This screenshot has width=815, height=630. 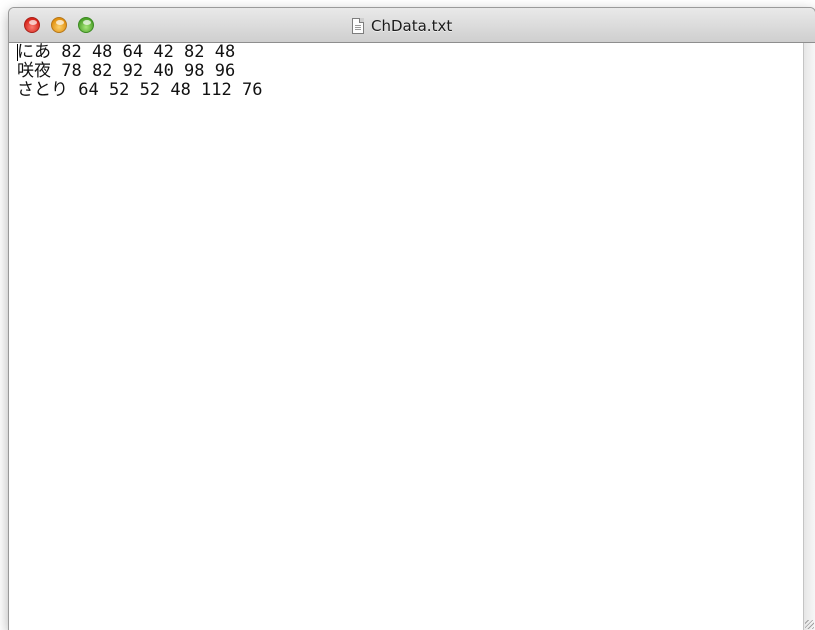 I want to click on text-line: さとり 64 52 52 48 112 76, so click(x=139, y=90).